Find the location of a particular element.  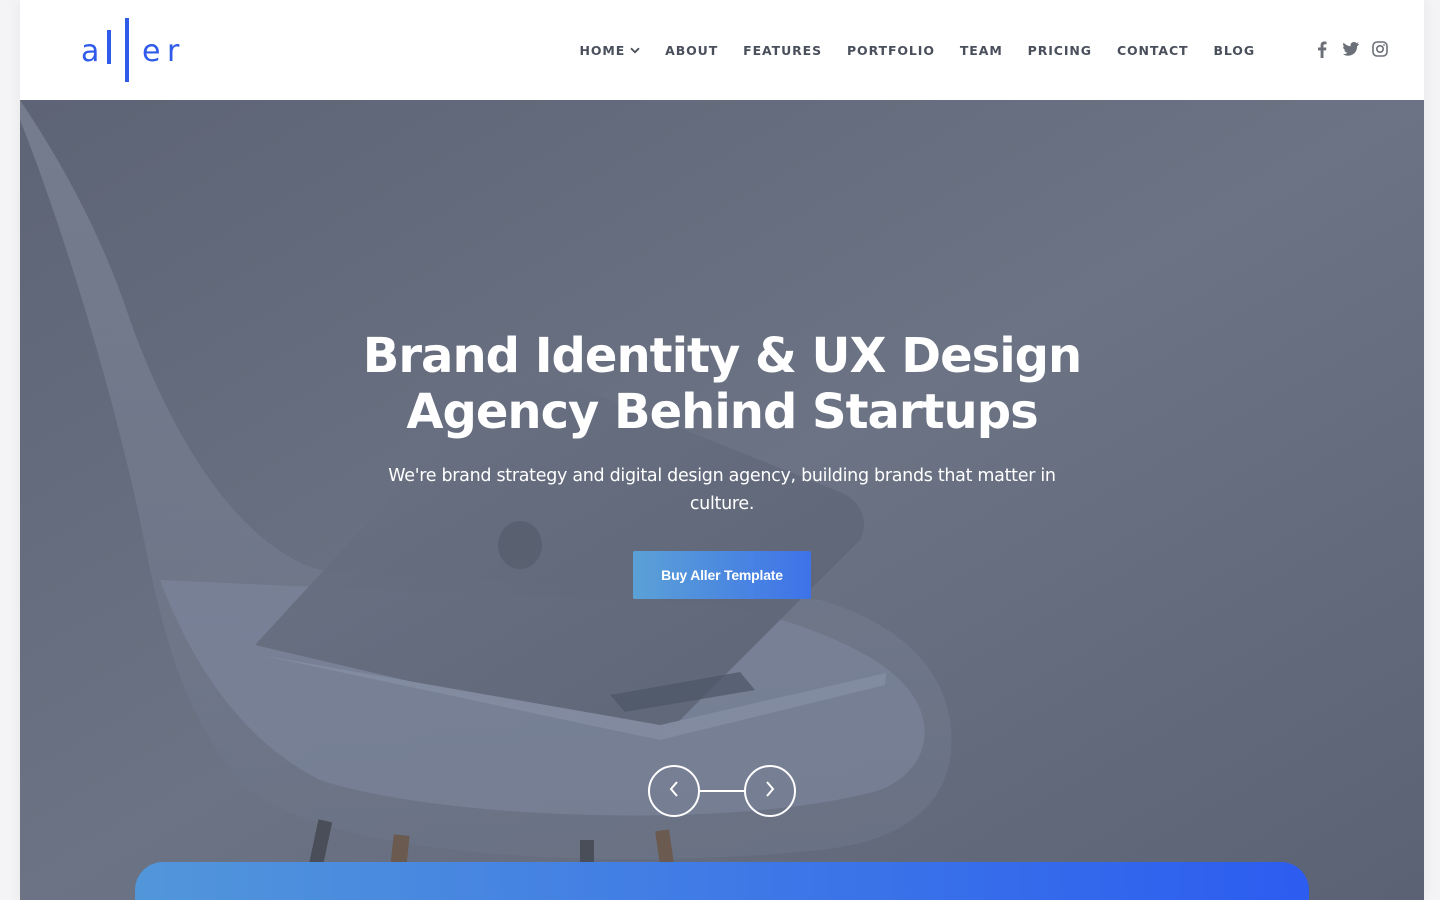

slider-controls is located at coordinates (722, 792).